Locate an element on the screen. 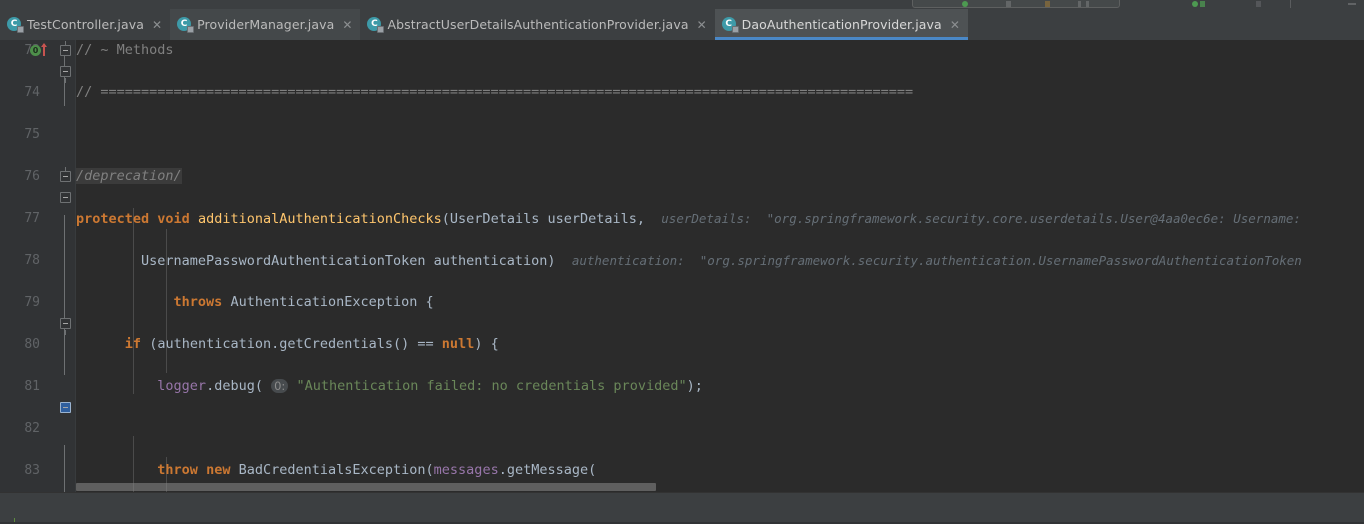 The height and width of the screenshot is (524, 1364). editor-tab-providermanager: C ProviderManager.java ✕ is located at coordinates (265, 24).